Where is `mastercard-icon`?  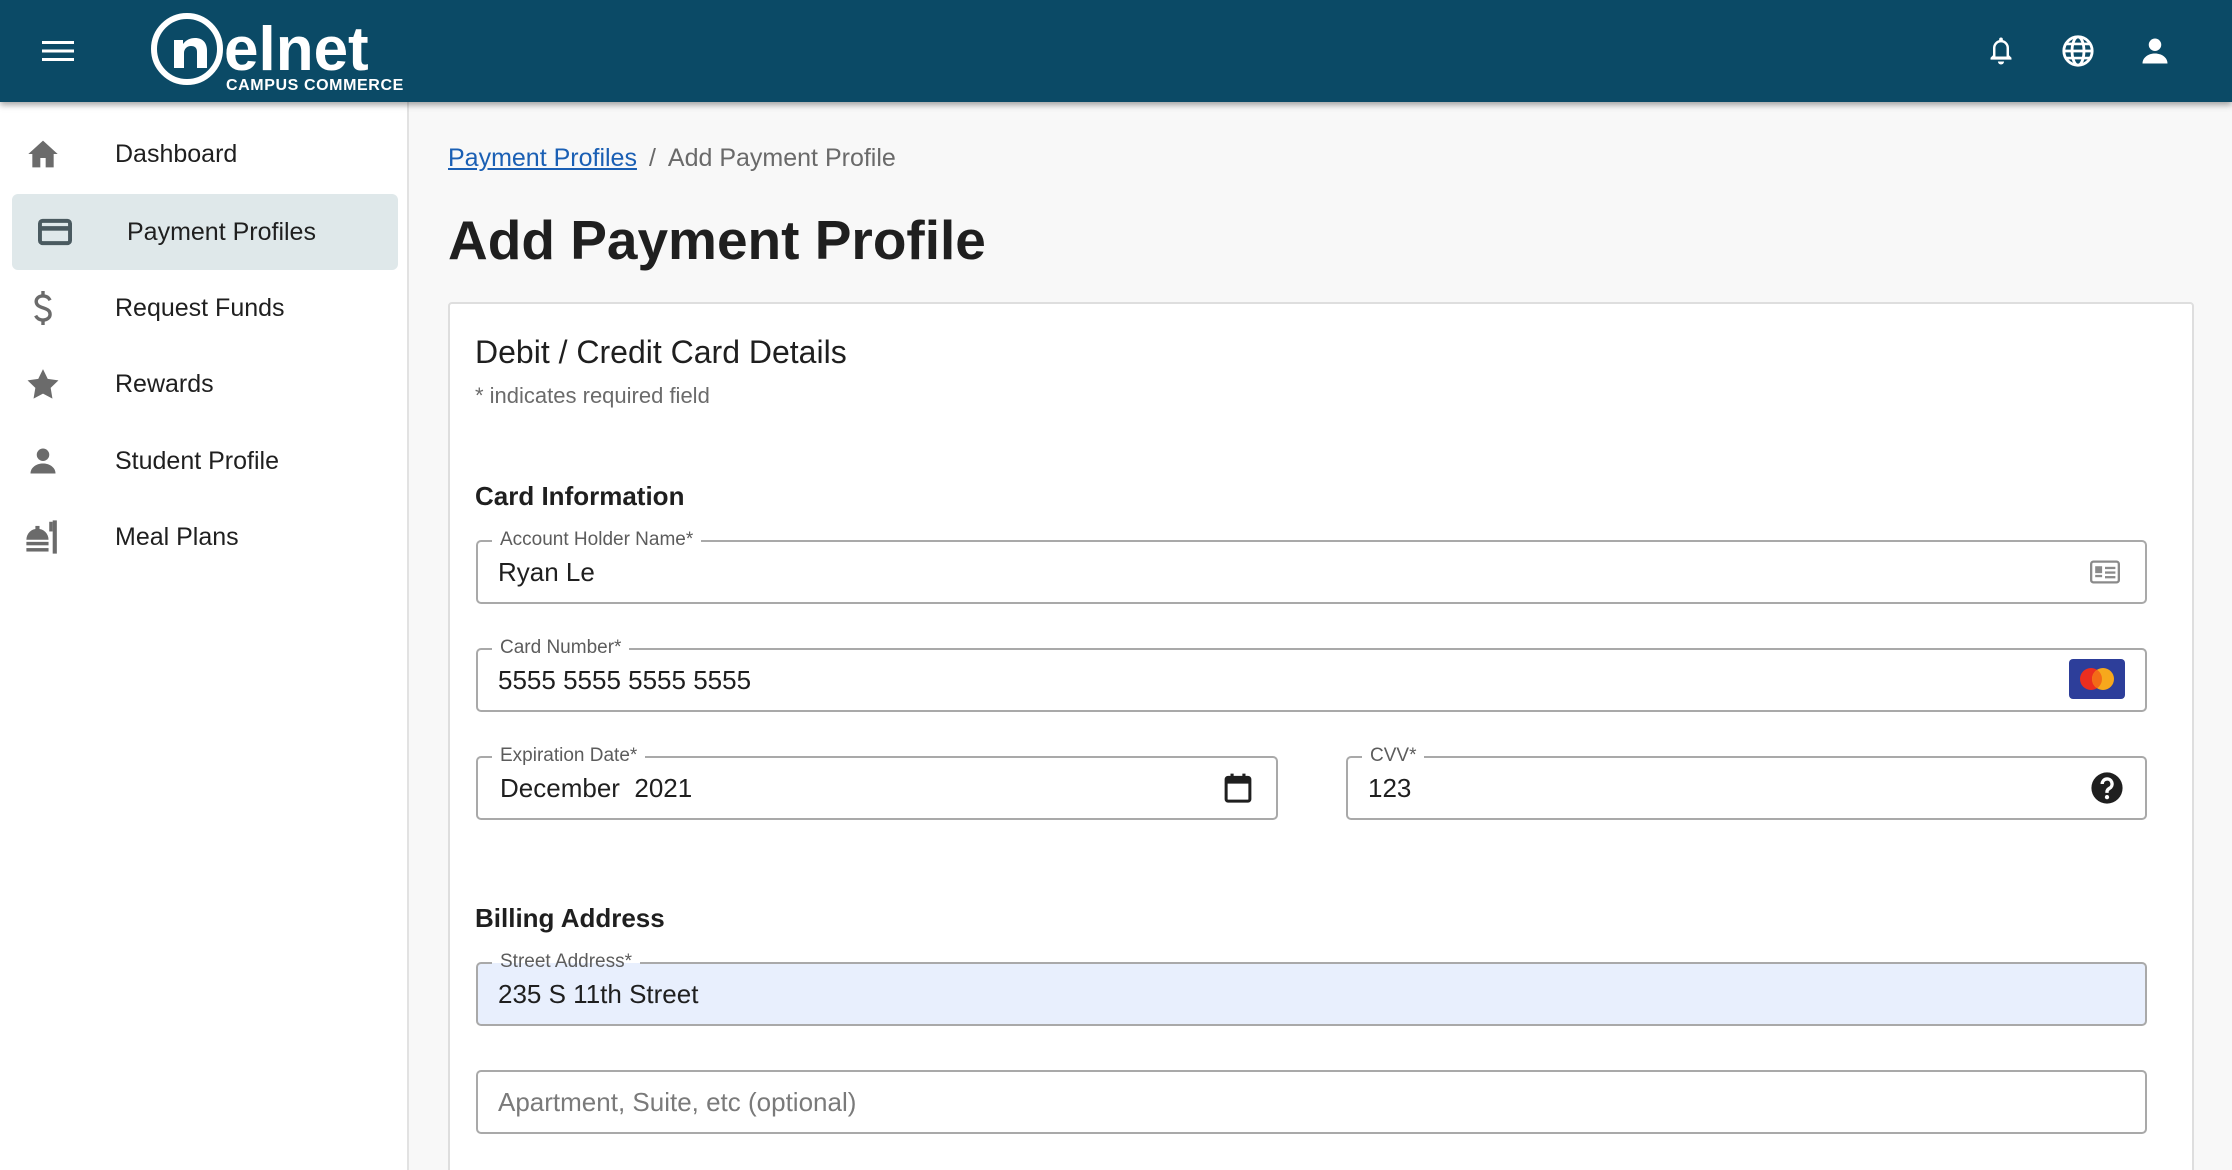 mastercard-icon is located at coordinates (2097, 679).